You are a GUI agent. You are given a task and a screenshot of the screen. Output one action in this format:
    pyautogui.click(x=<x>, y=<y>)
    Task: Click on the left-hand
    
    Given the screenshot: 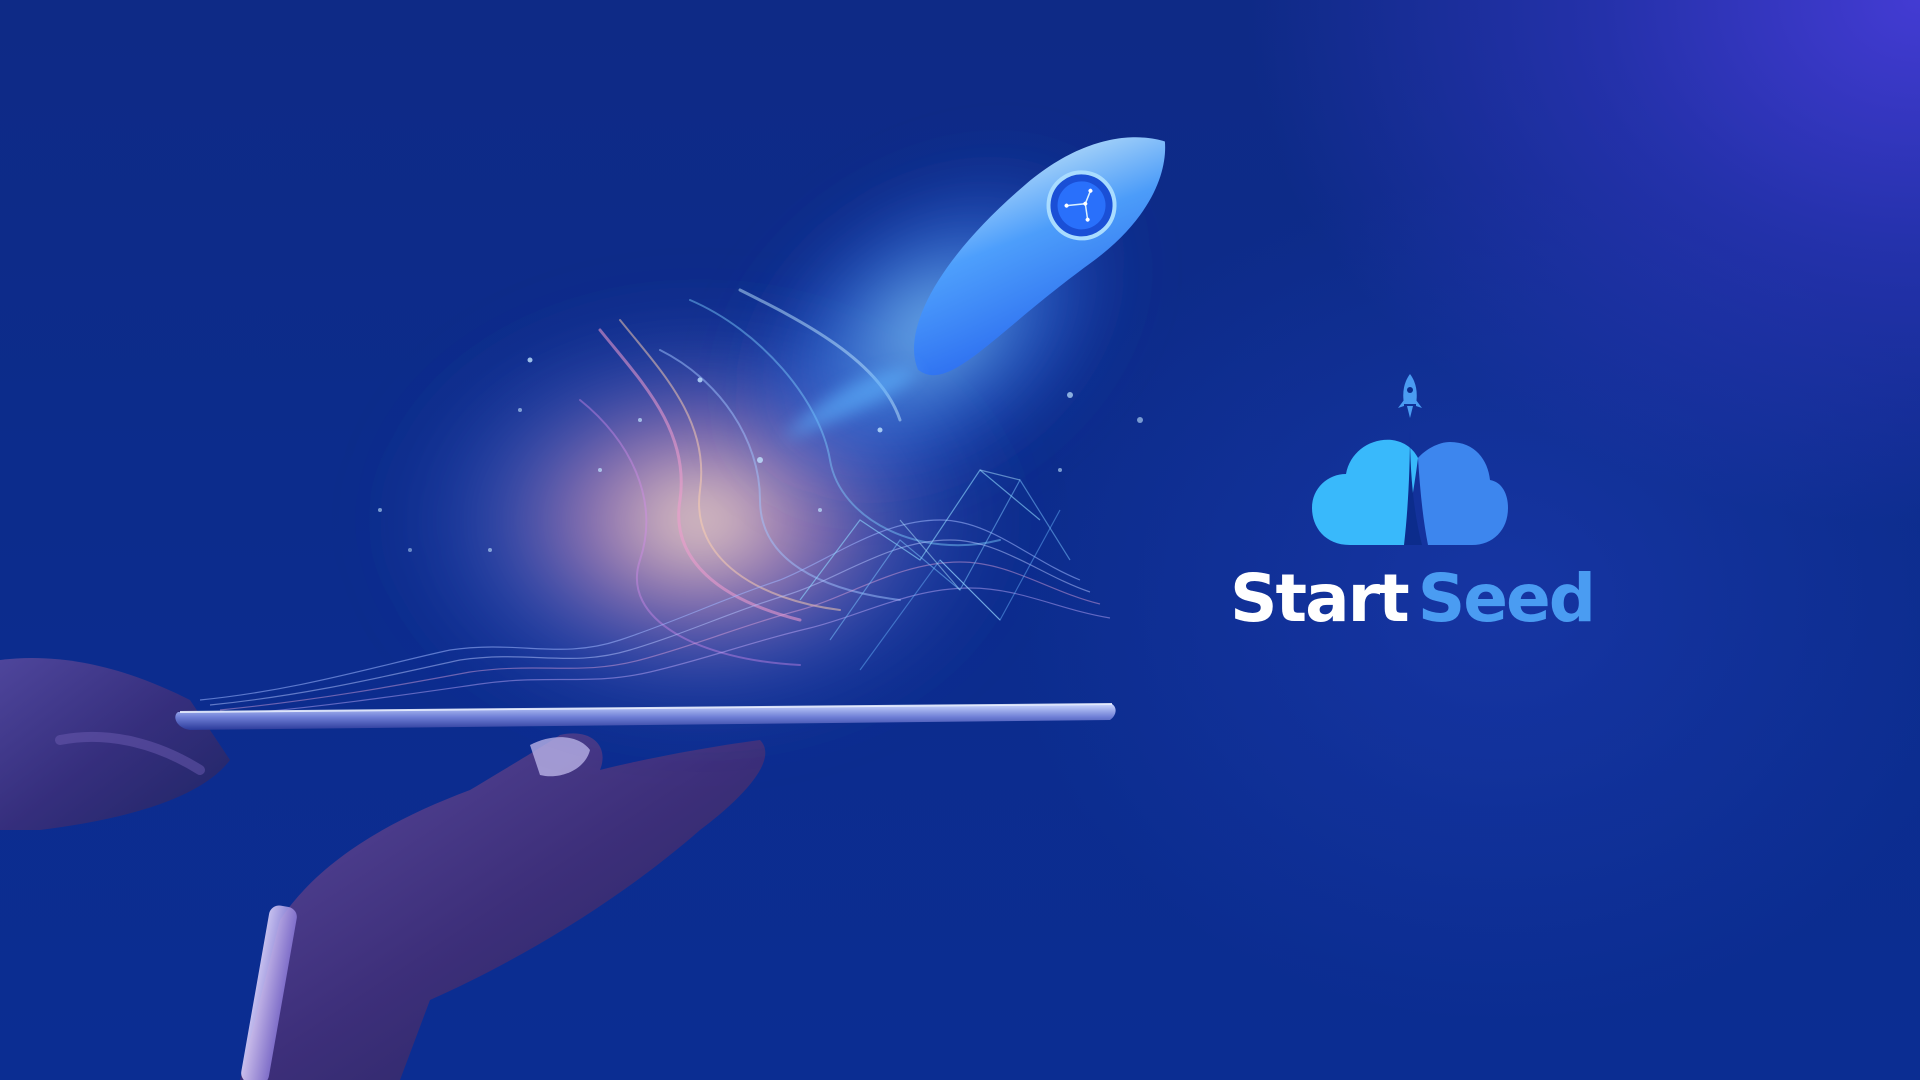 What is the action you would take?
    pyautogui.click(x=115, y=744)
    